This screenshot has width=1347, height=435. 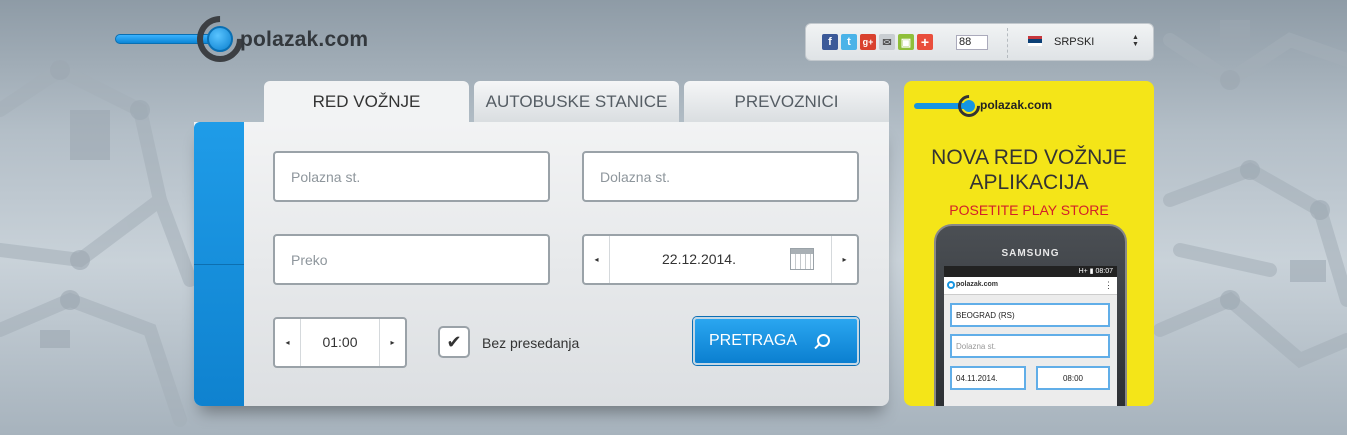 I want to click on ad-logo: polazak.com, so click(x=999, y=106).